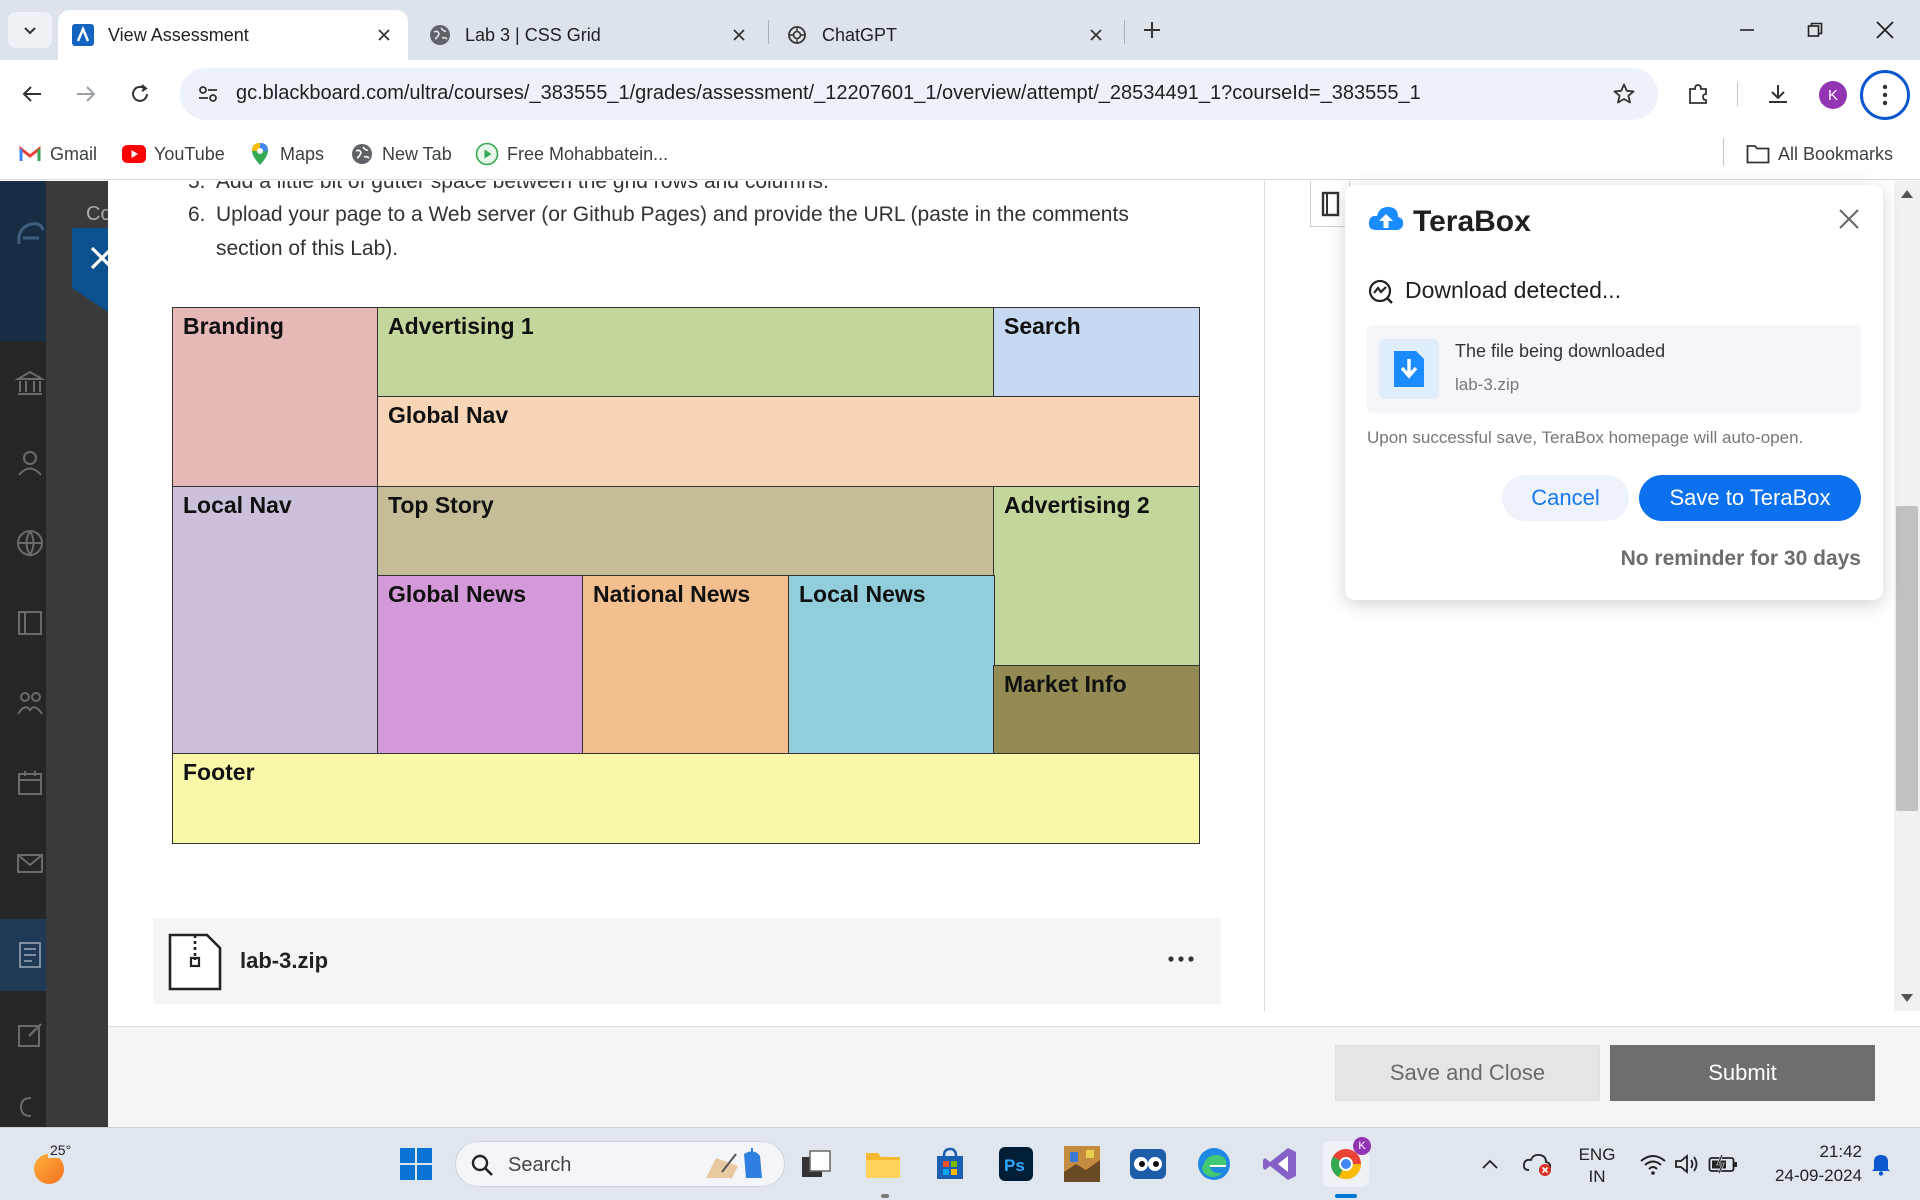  I want to click on running-indicator, so click(885, 1196).